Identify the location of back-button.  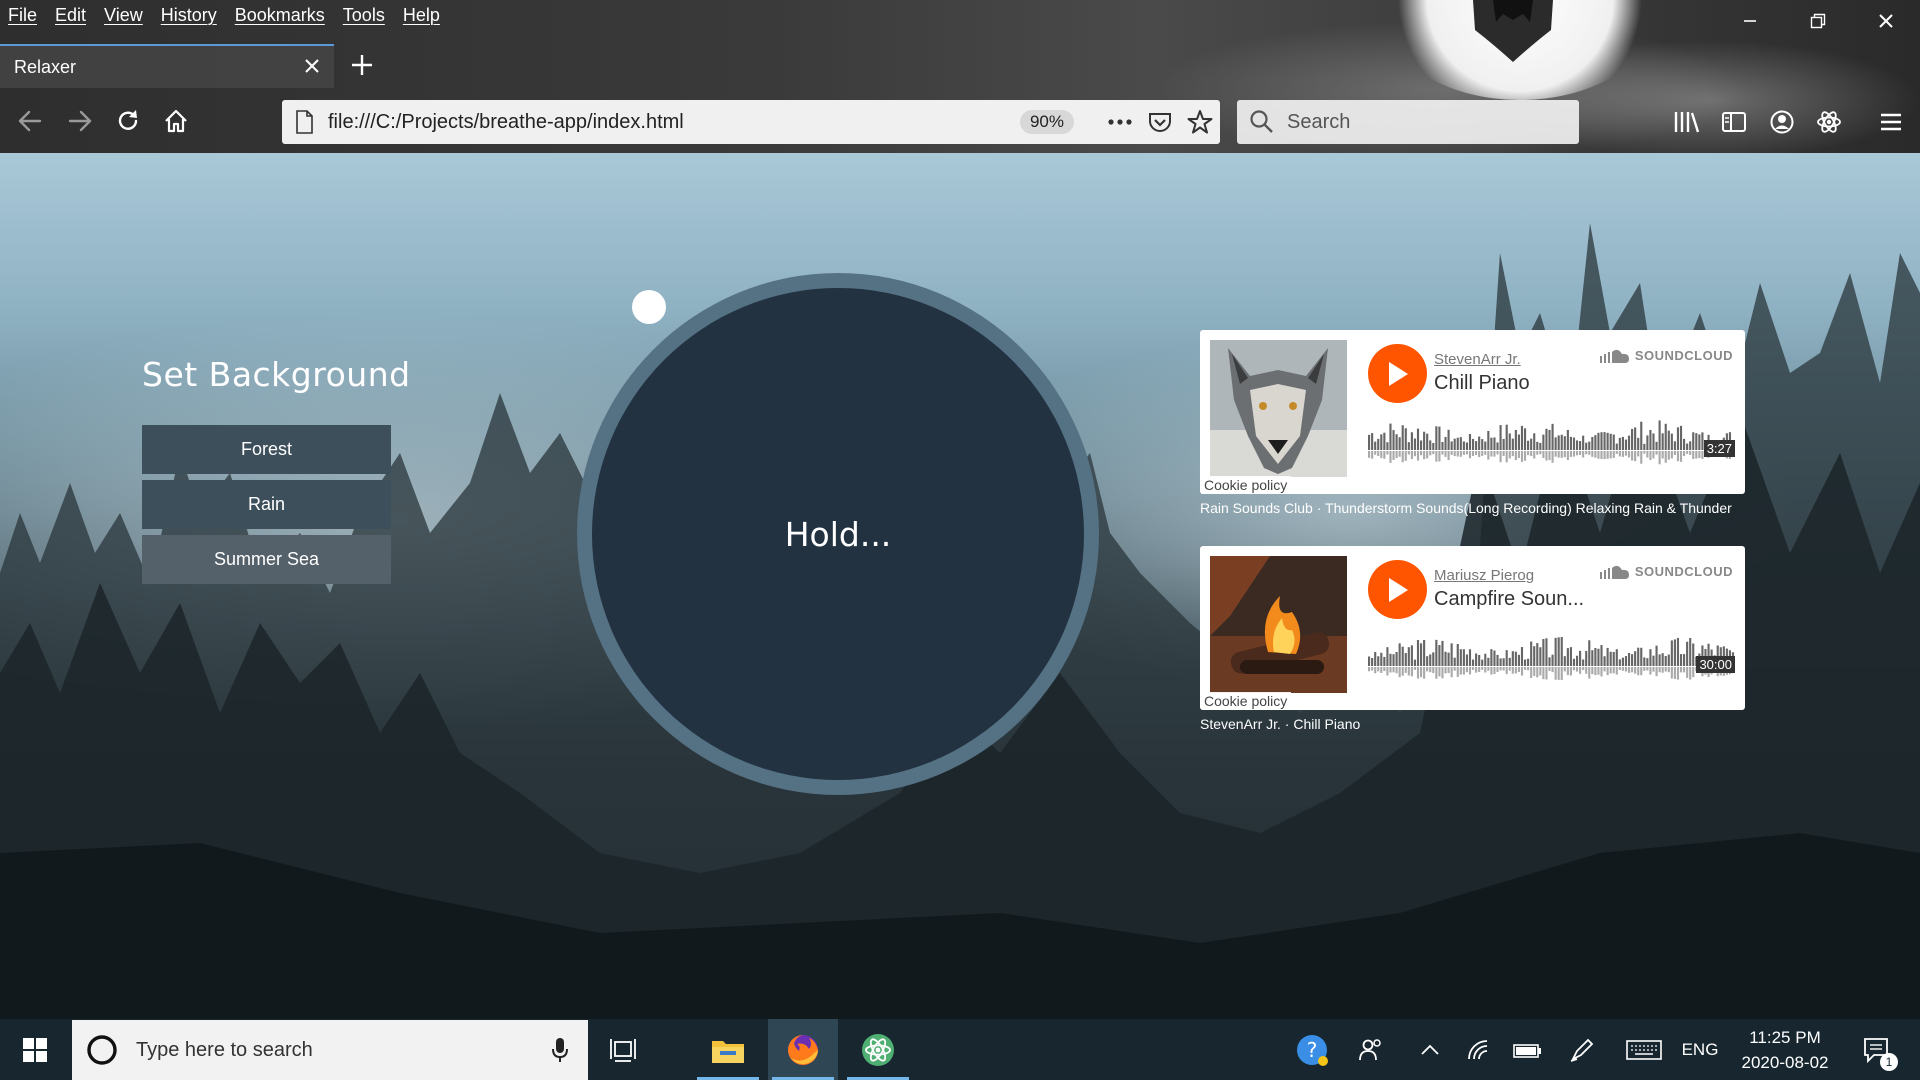
(30, 121).